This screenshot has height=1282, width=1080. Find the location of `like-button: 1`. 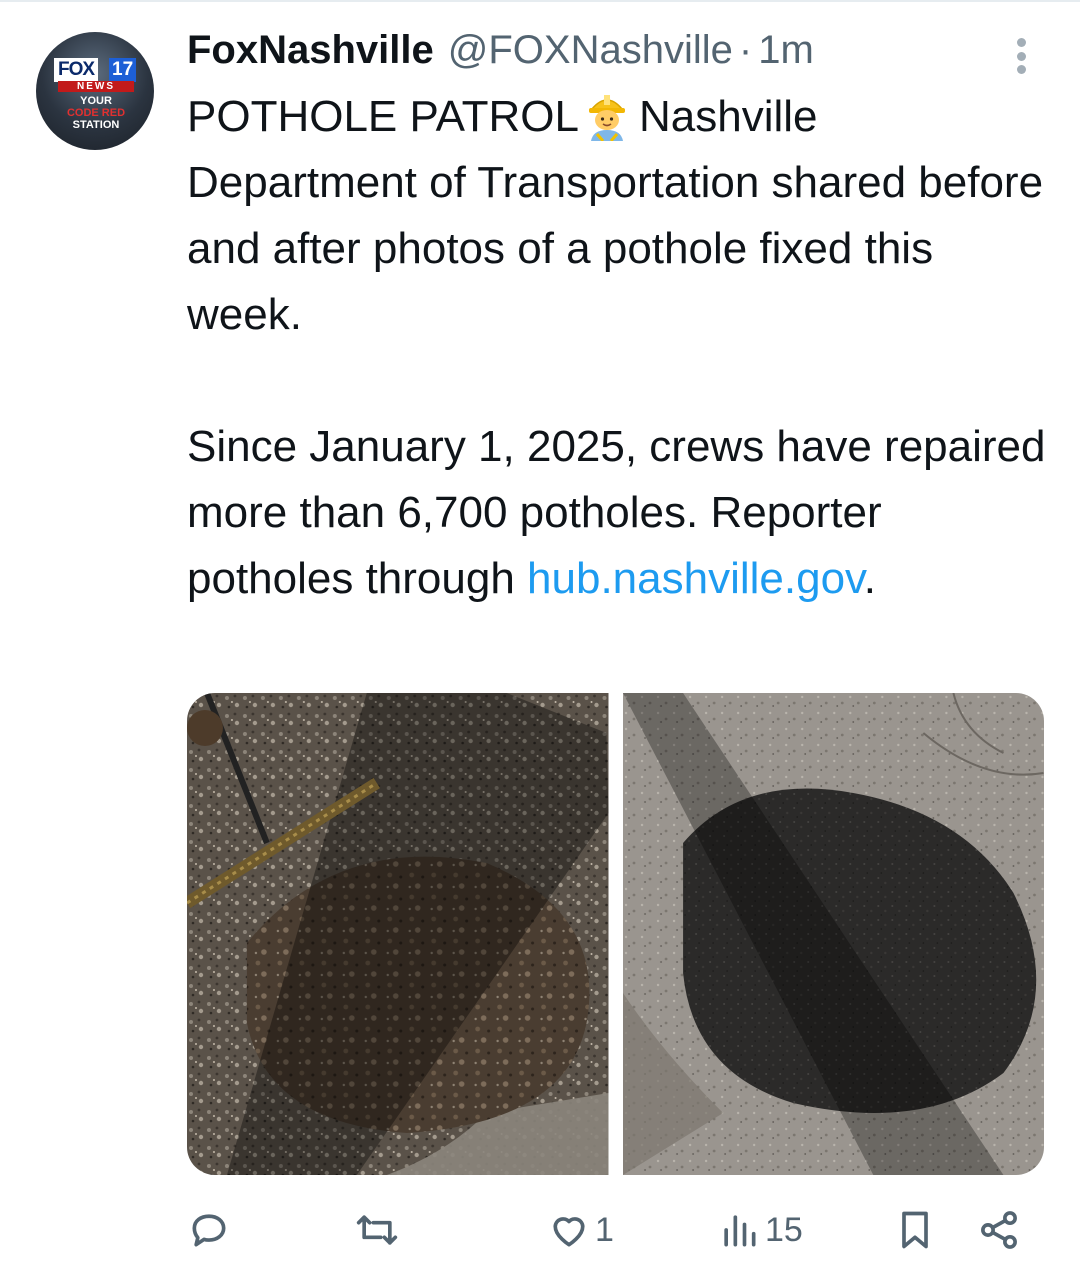

like-button: 1 is located at coordinates (580, 1230).